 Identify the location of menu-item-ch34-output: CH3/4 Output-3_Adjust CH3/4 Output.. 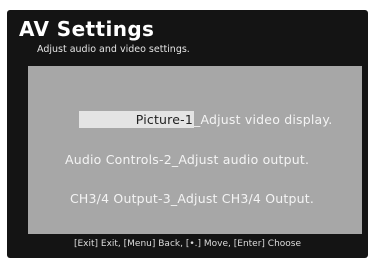
(171, 198).